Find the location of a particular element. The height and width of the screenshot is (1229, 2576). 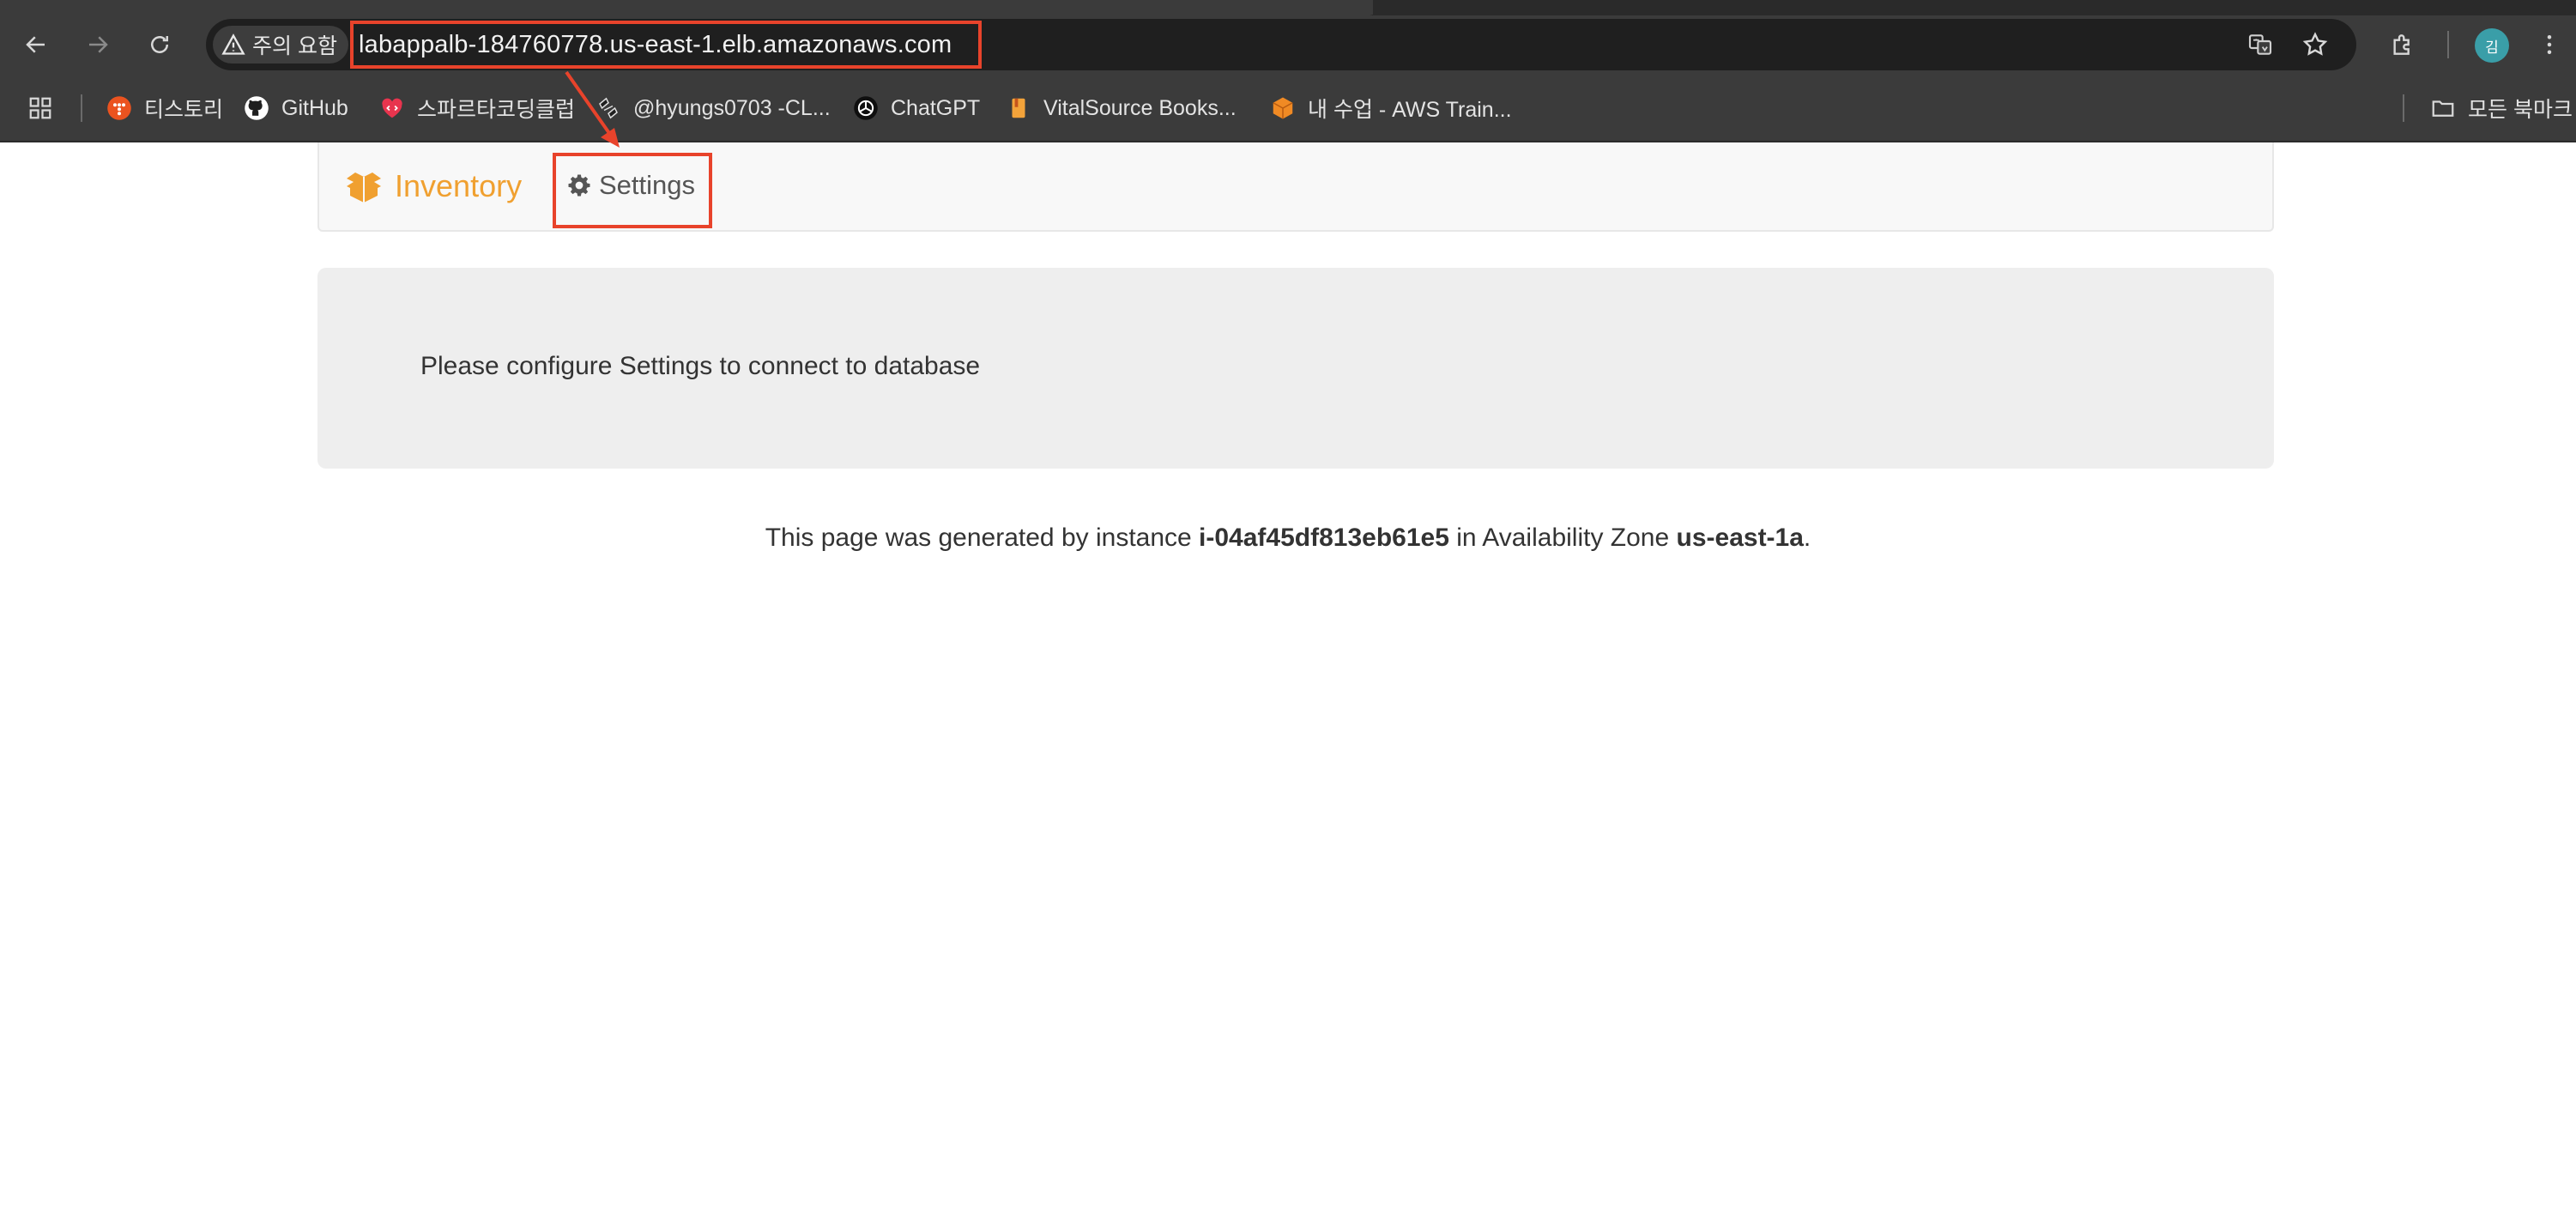

spartacoding-icon is located at coordinates (392, 108).